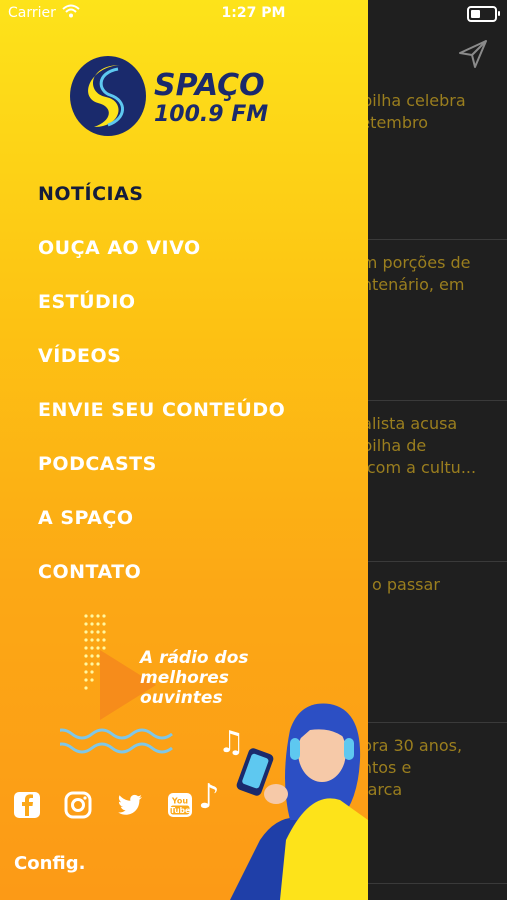 This screenshot has width=507, height=900. Describe the element at coordinates (103, 805) in the screenshot. I see `social-links: You Tube` at that location.